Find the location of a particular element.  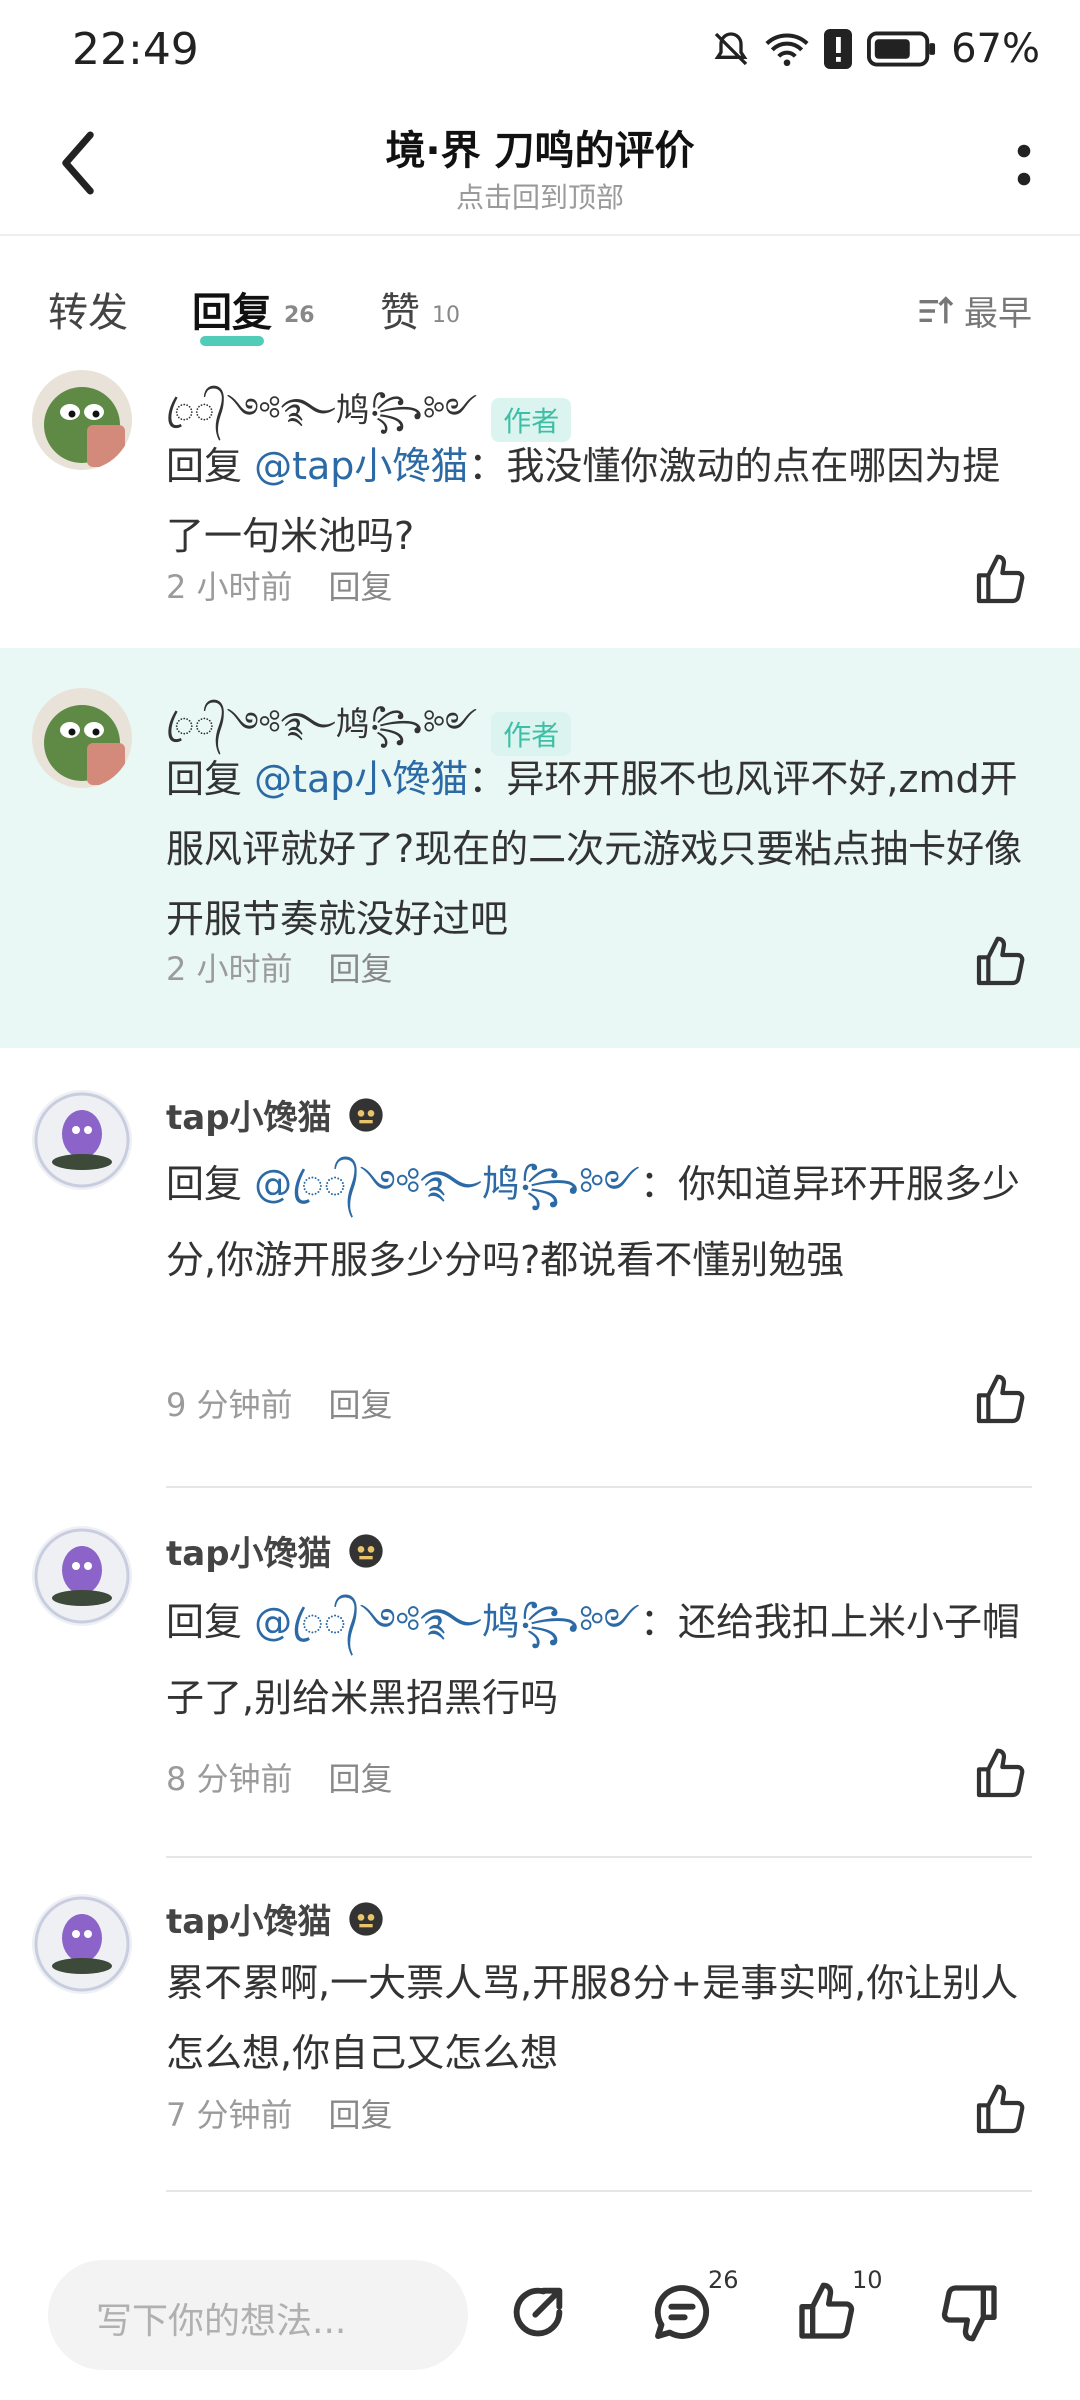

battery-percent: 67% is located at coordinates (995, 49).